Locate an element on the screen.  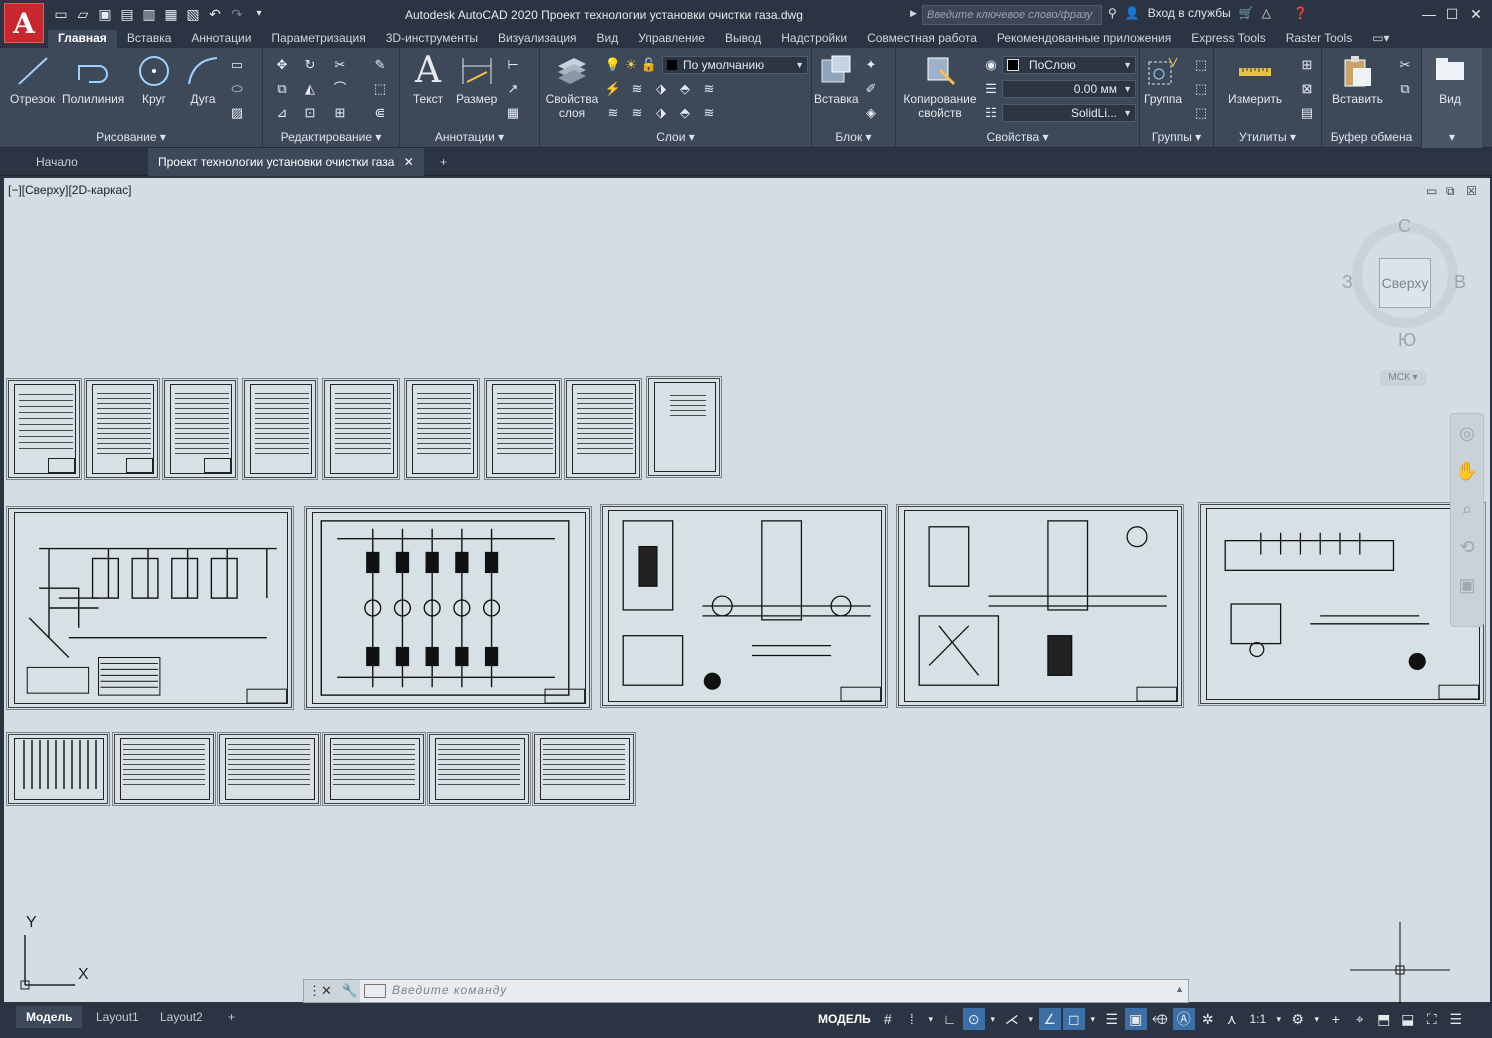
tab-visualize: Визуализация is located at coordinates (537, 39).